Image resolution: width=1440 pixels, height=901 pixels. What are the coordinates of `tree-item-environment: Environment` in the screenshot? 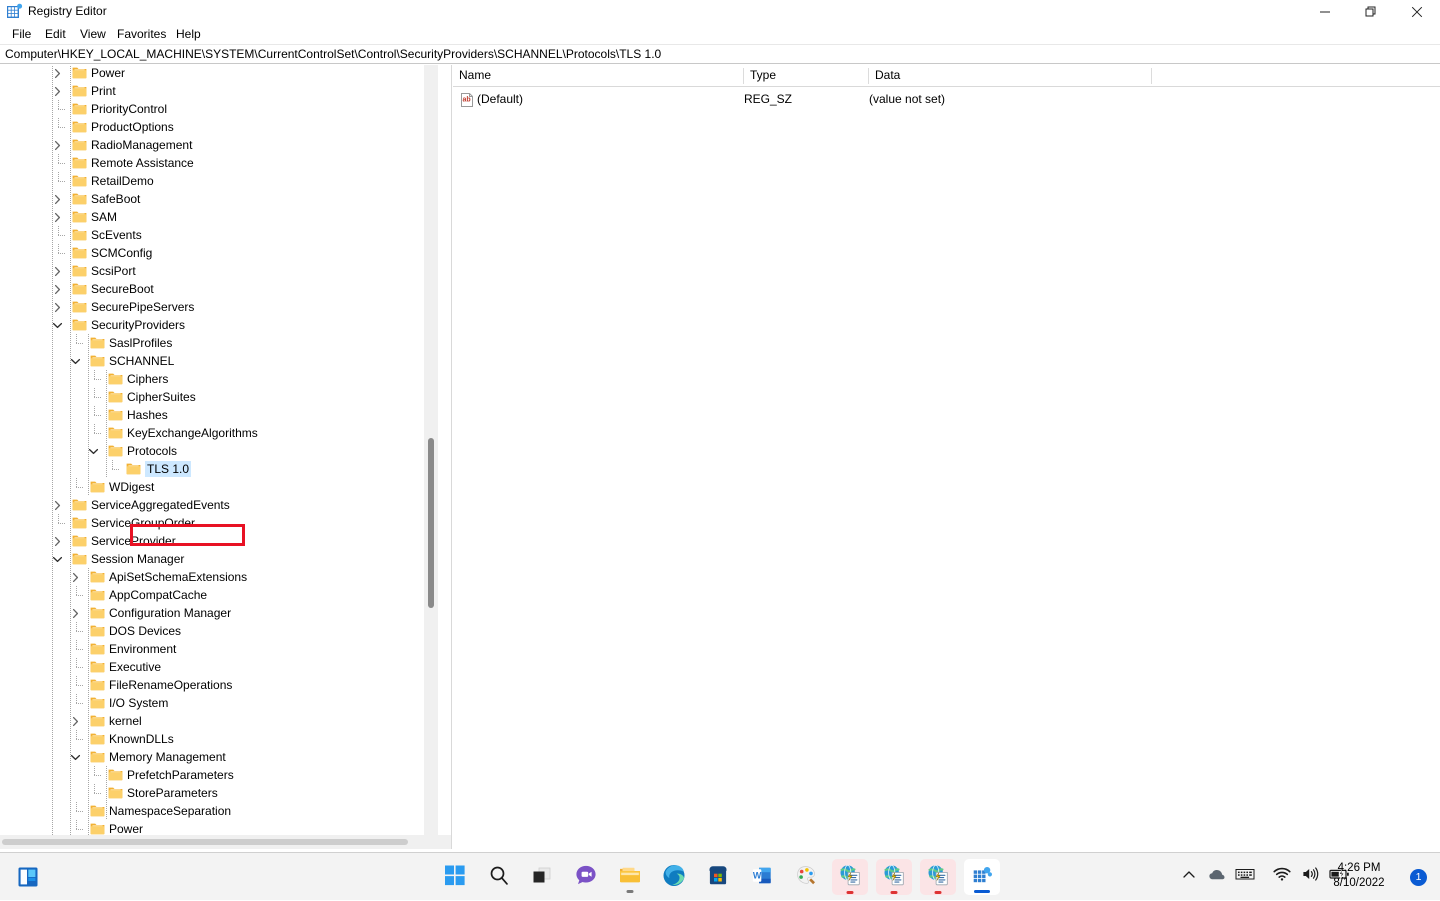 It's located at (219, 649).